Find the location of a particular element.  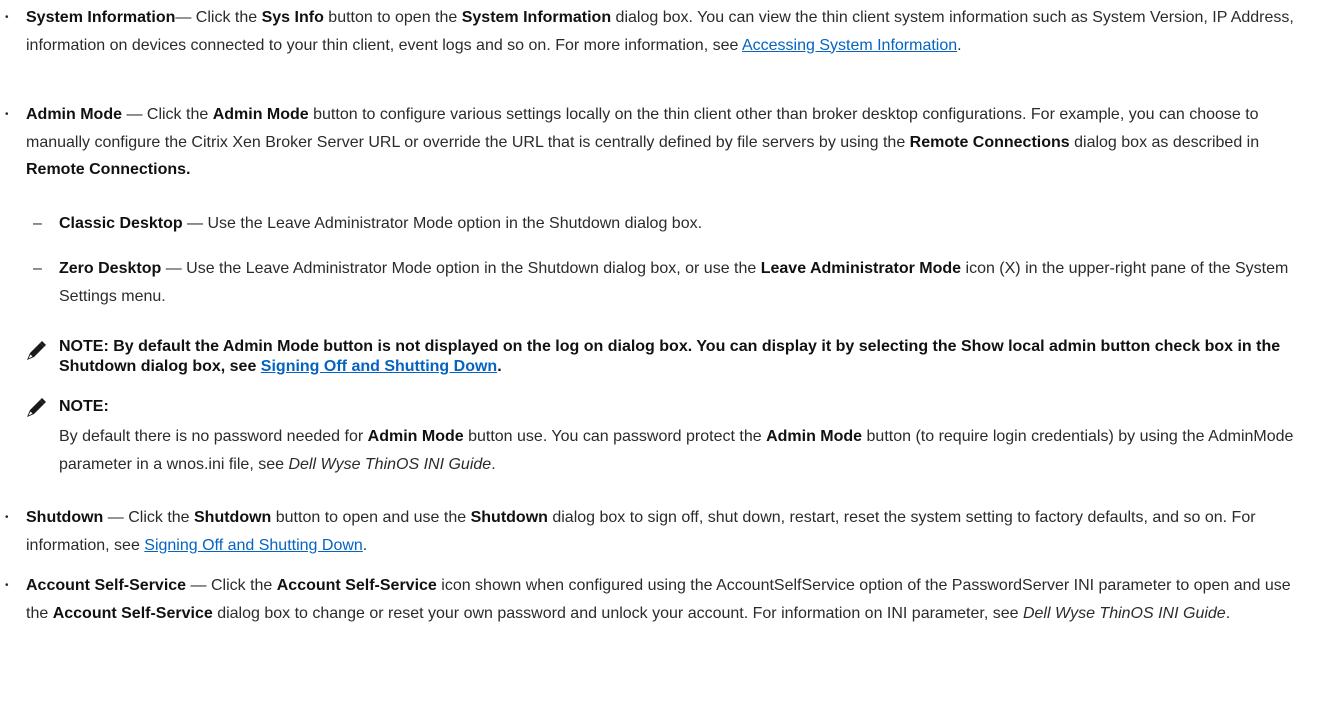

term-classic-desktop: Classic Desktop is located at coordinates (121, 223).